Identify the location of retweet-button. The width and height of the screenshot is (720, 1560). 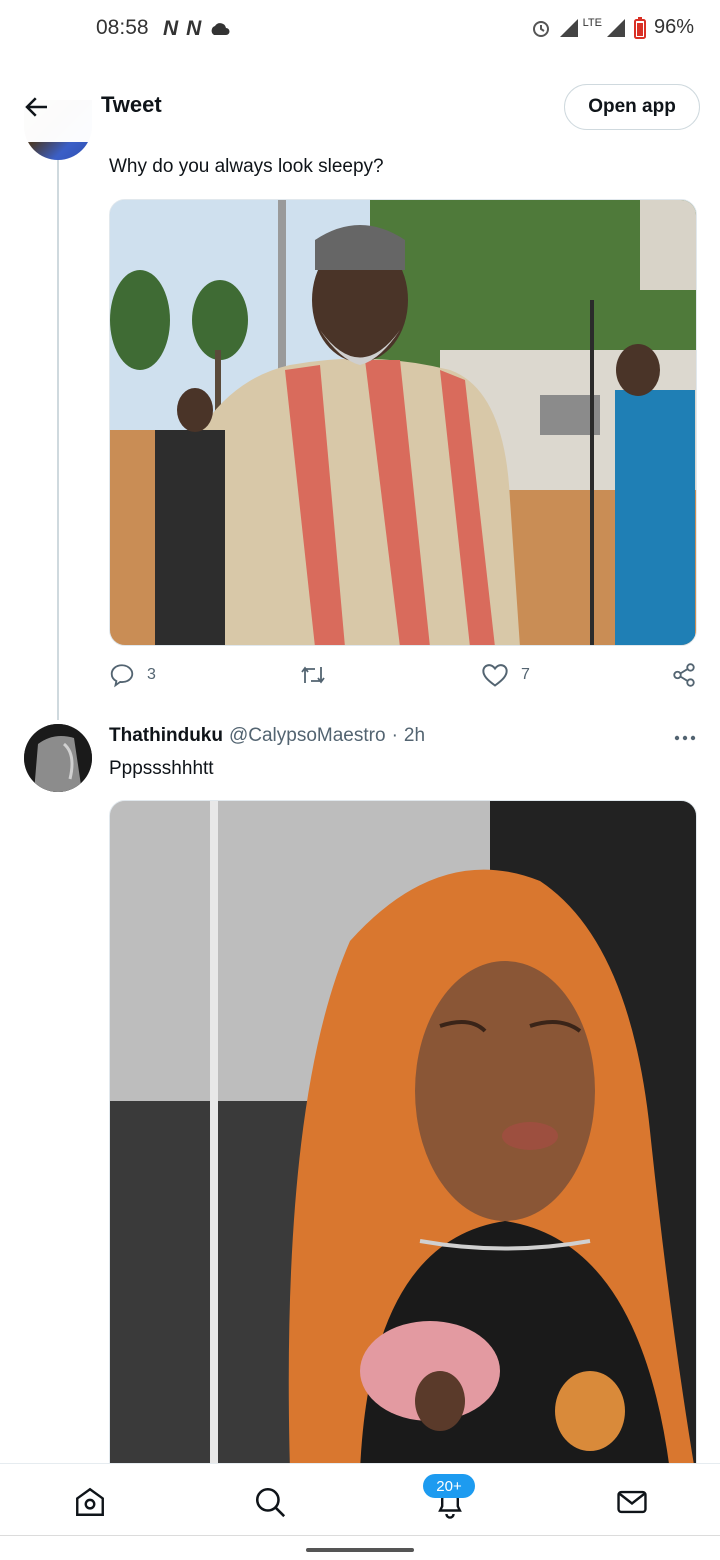
(313, 675).